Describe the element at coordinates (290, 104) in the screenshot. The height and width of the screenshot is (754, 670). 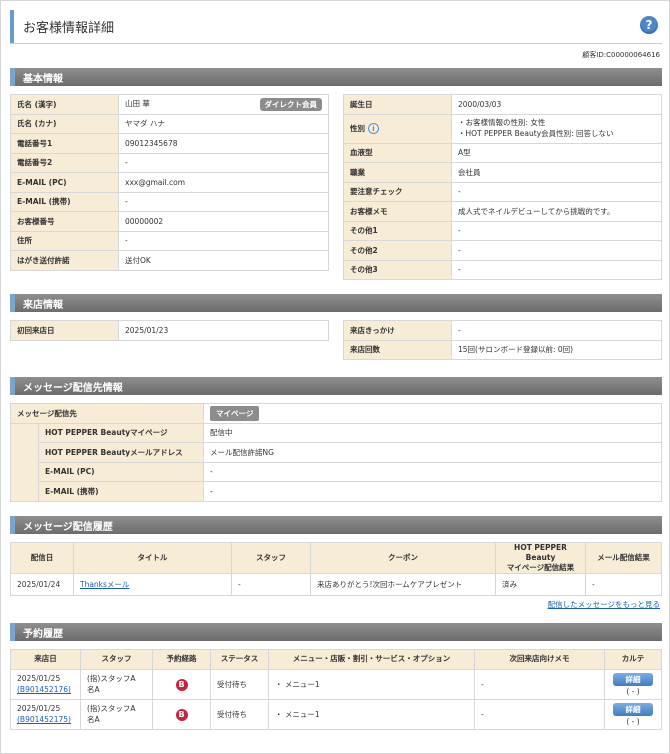
I see `direct-member-badge: ダイレクト会員` at that location.